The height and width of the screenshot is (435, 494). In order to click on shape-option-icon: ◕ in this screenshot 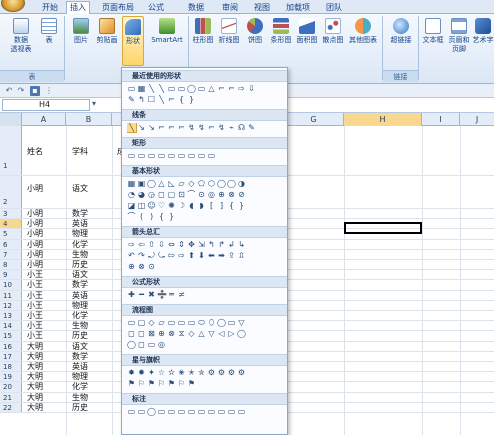, I will do `click(141, 194)`.